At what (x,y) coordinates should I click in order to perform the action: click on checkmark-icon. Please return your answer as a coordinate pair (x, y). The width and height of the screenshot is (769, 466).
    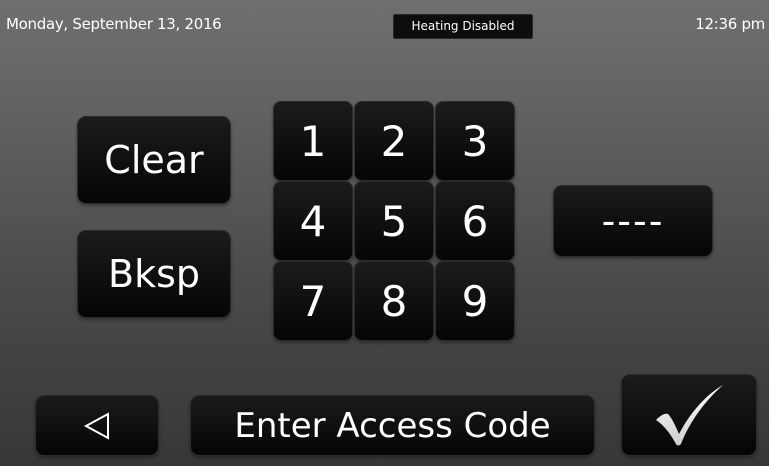
    Looking at the image, I should click on (689, 415).